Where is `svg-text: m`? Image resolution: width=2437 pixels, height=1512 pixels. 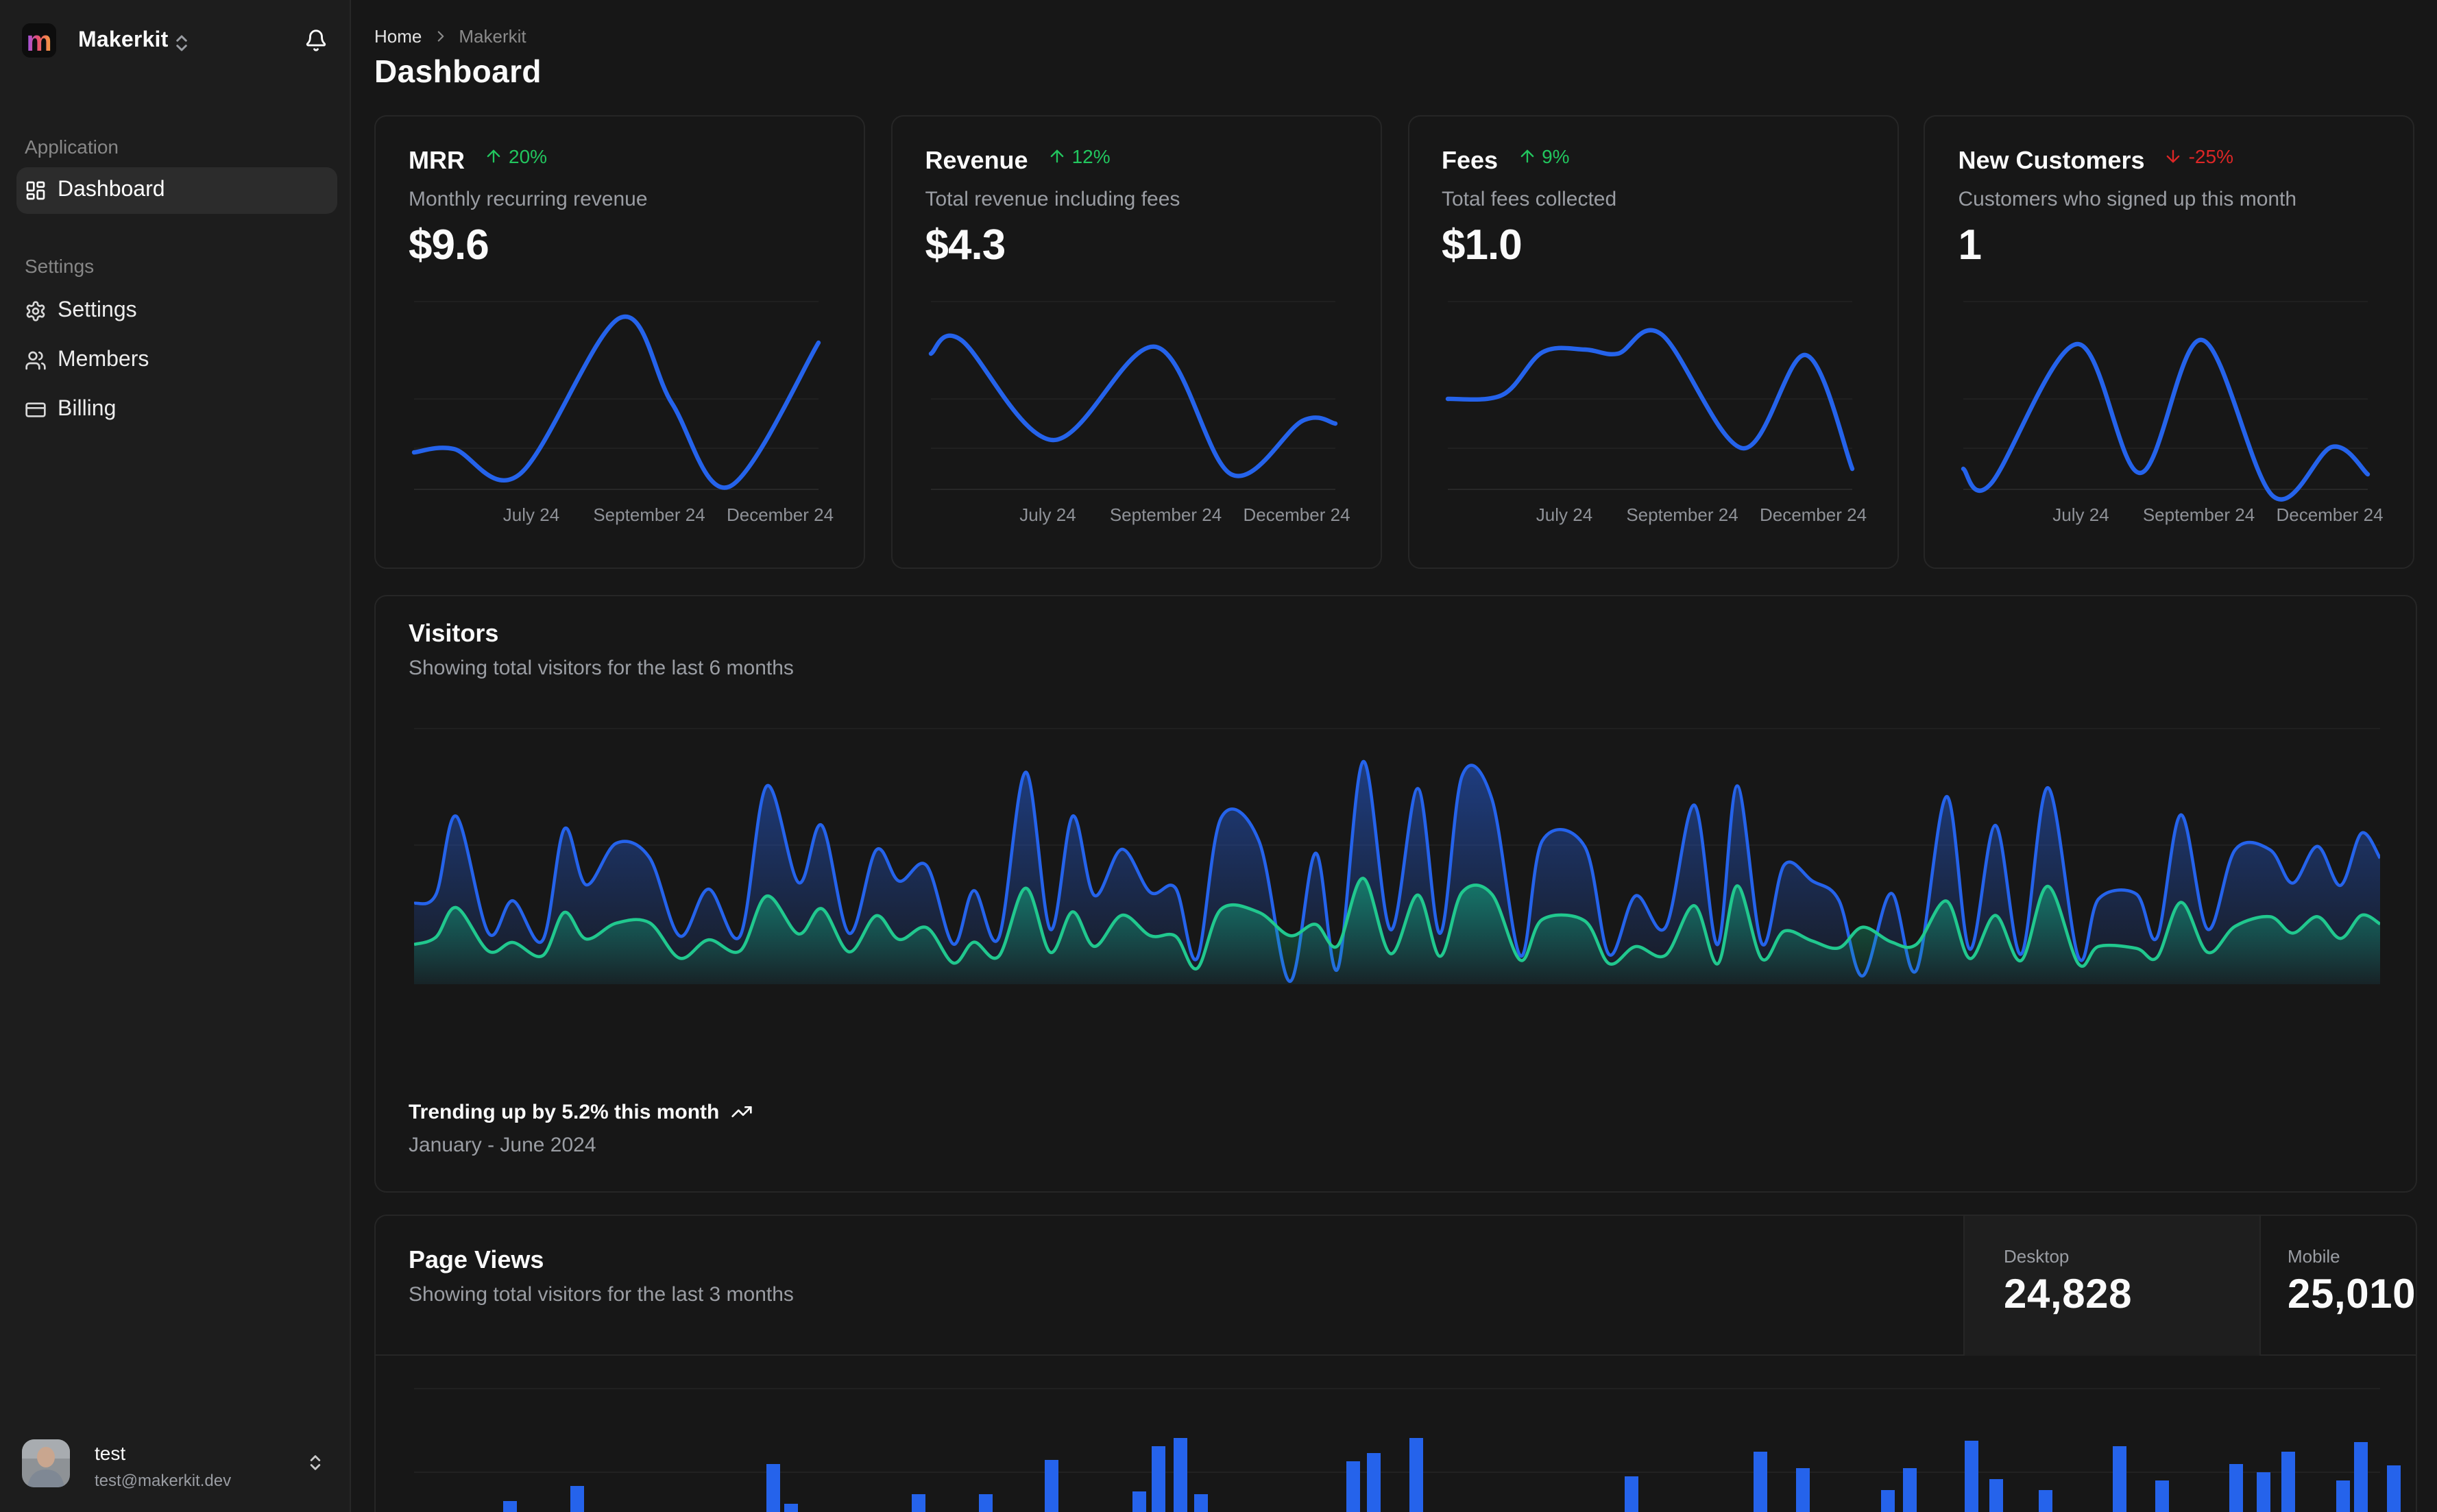 svg-text: m is located at coordinates (38, 41).